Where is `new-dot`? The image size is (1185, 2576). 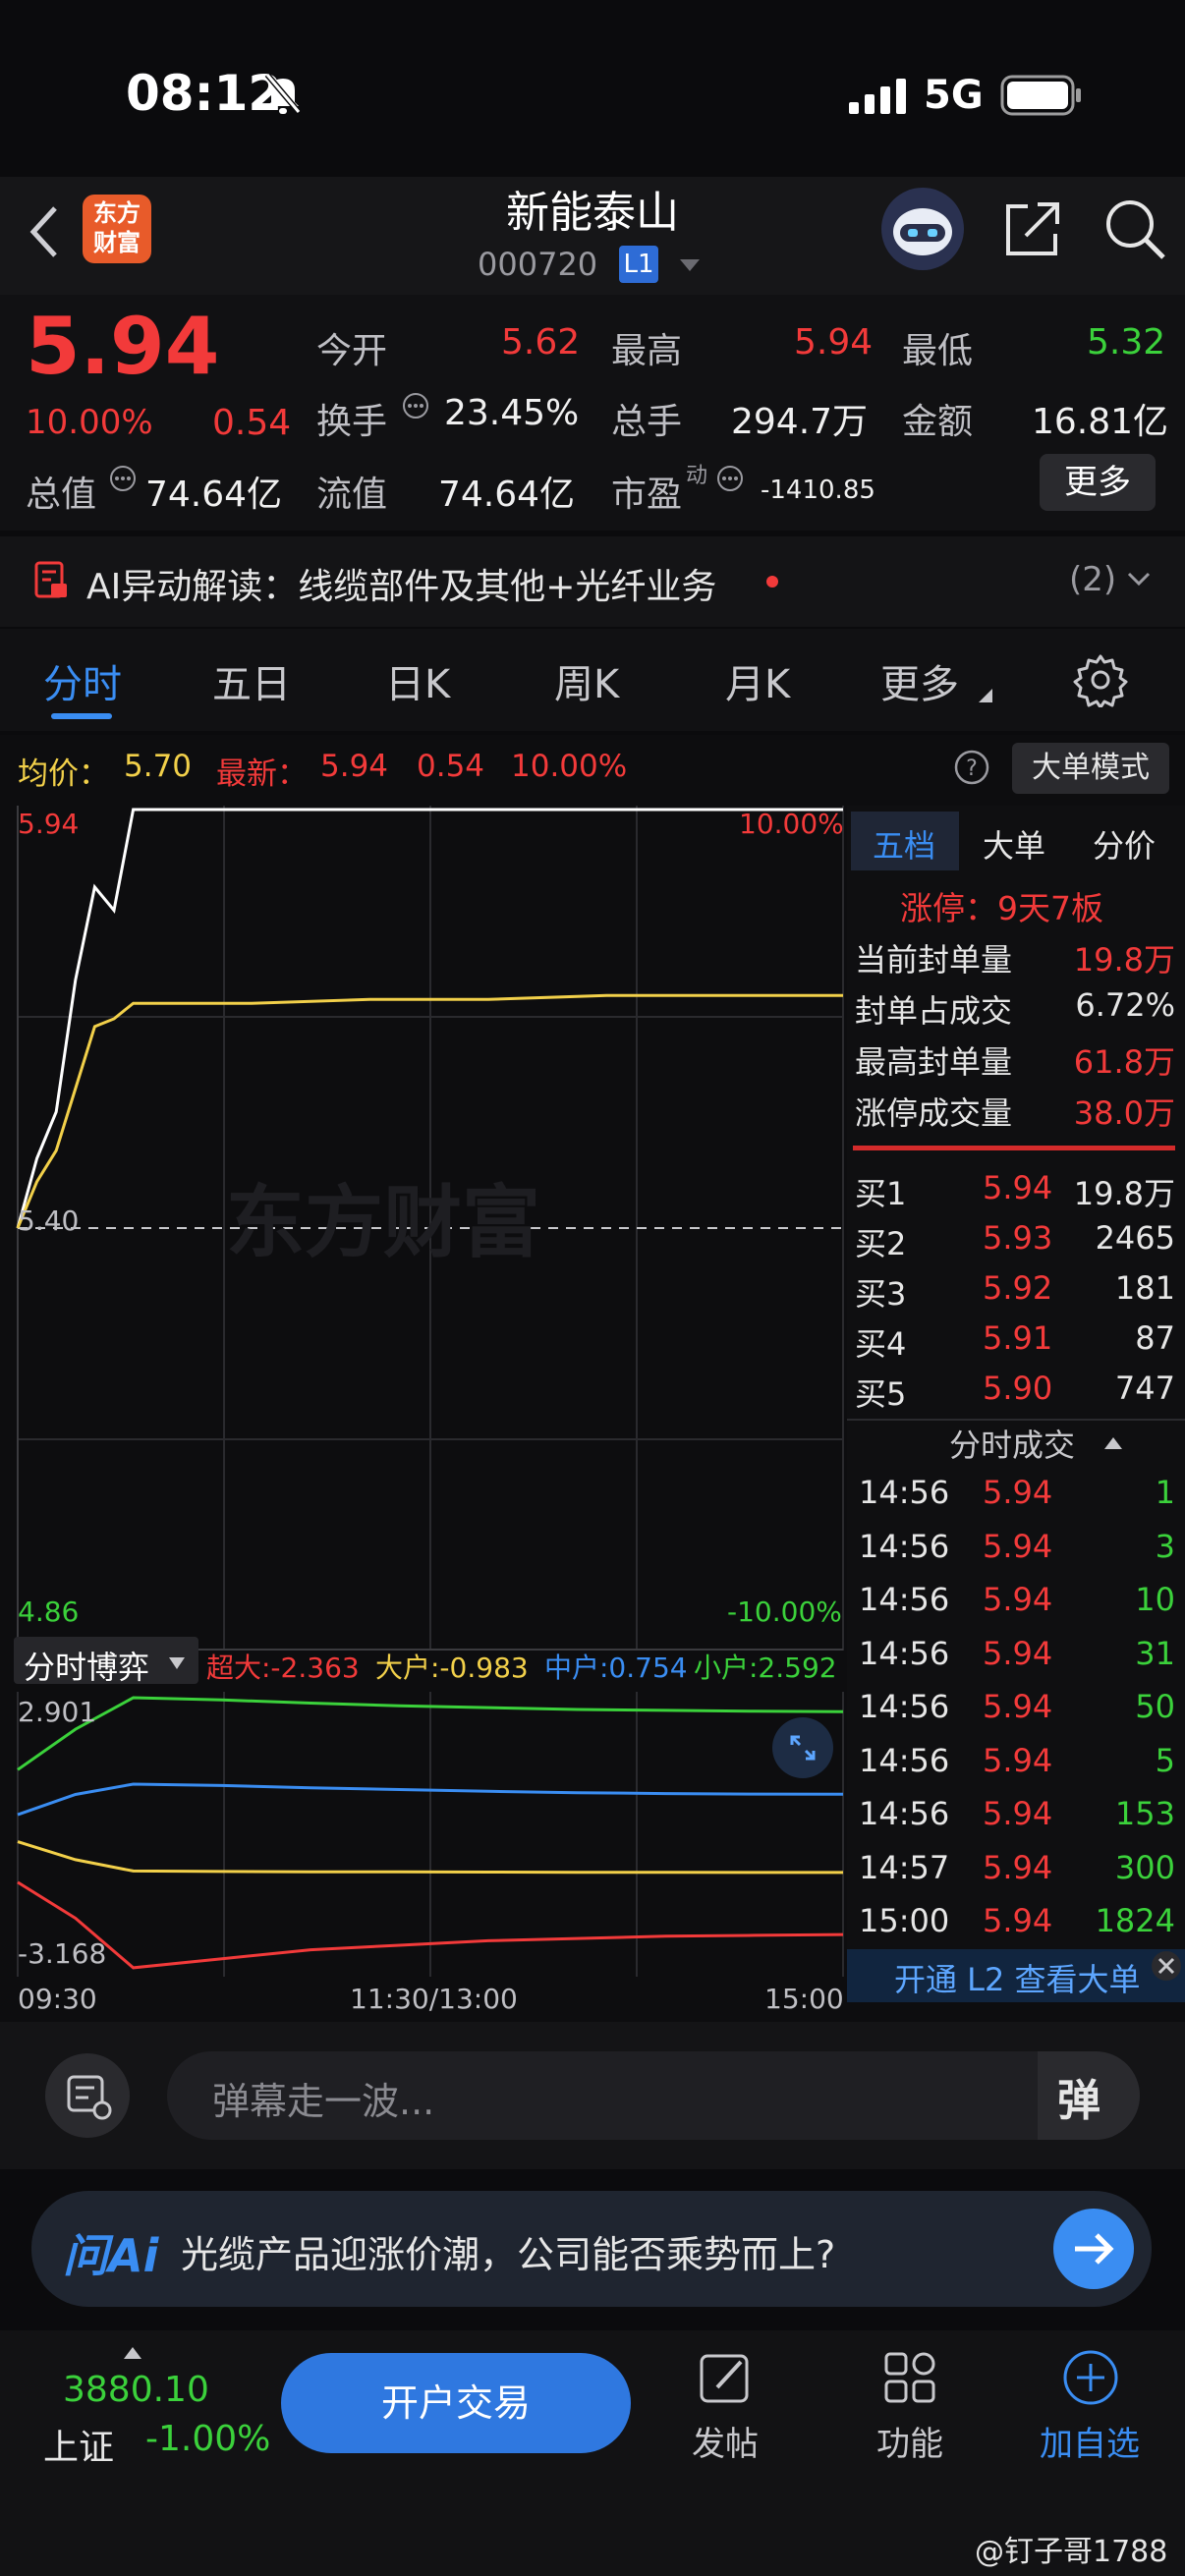
new-dot is located at coordinates (772, 582).